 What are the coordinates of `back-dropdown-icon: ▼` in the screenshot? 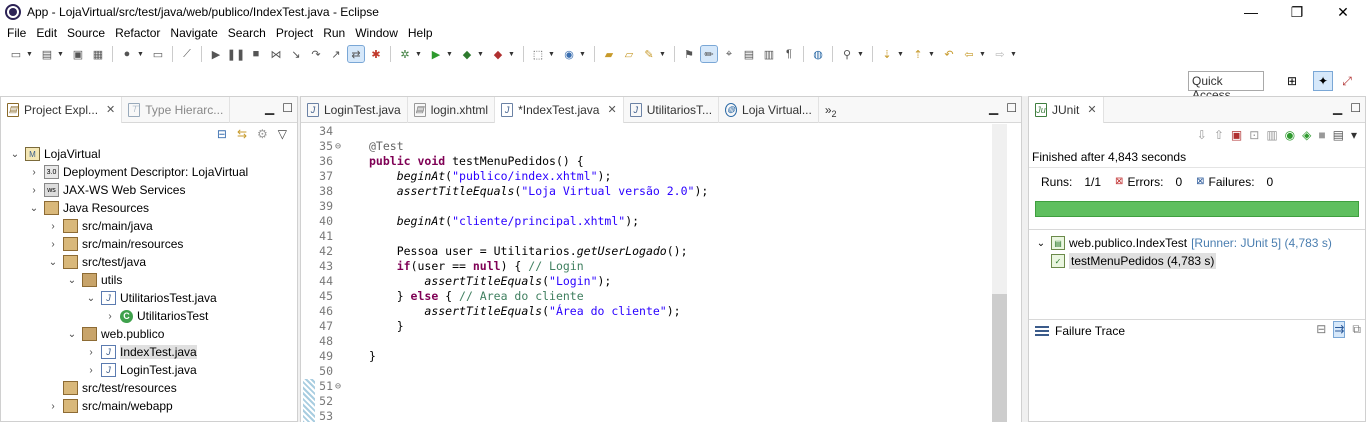 It's located at (982, 54).